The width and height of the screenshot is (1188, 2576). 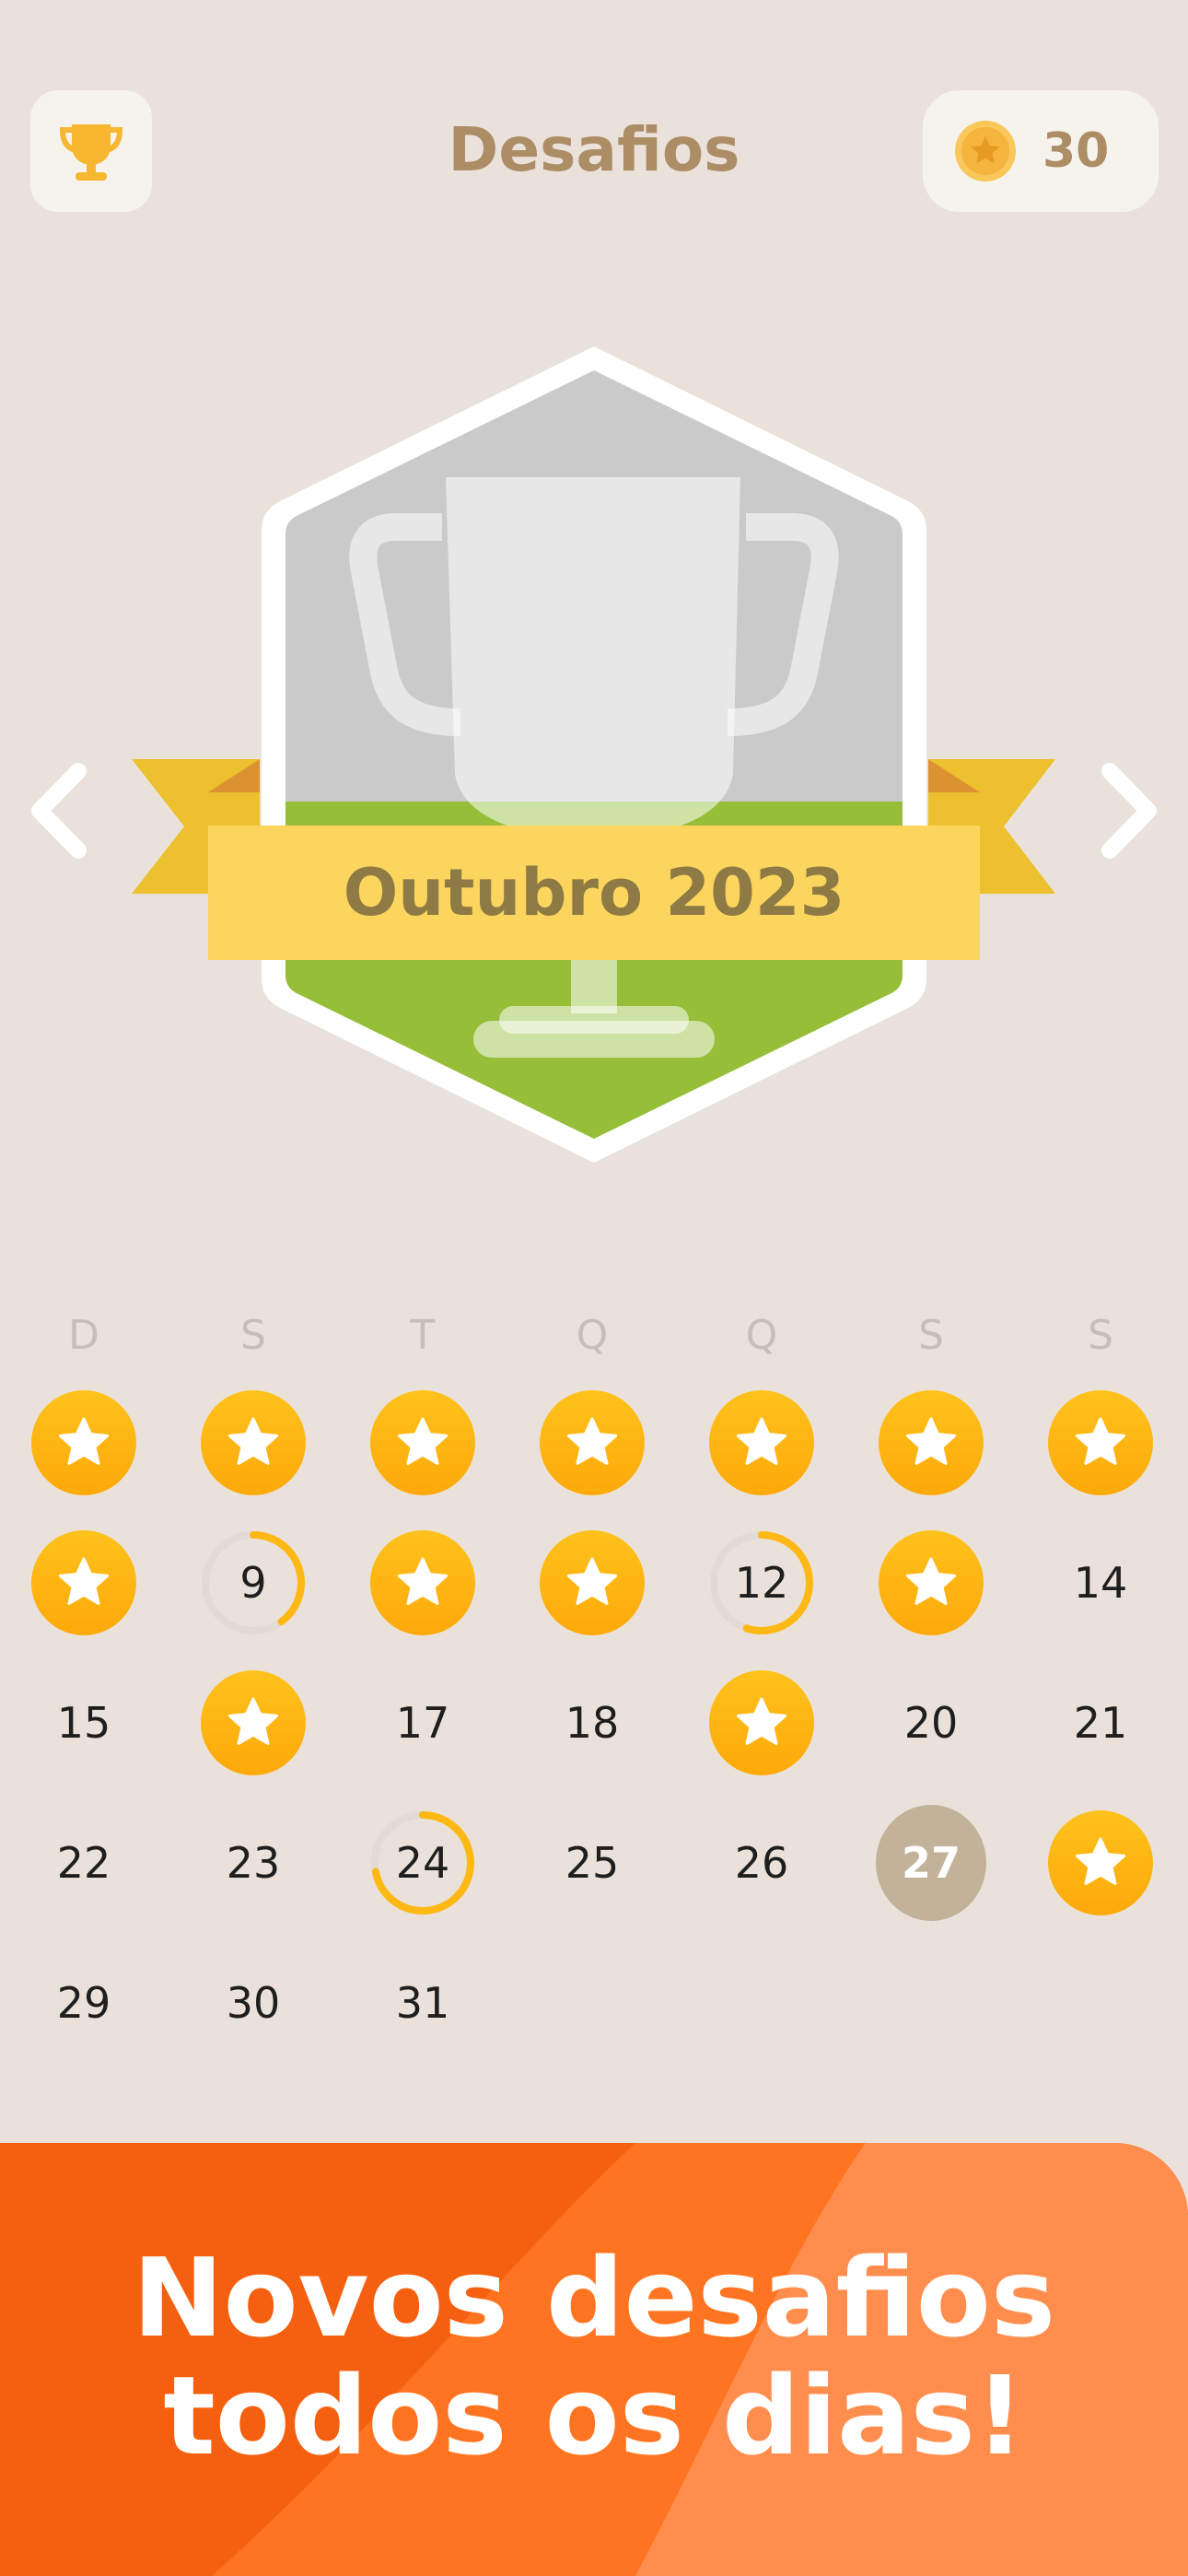 I want to click on calendar-day-14: 14, so click(x=1100, y=1583).